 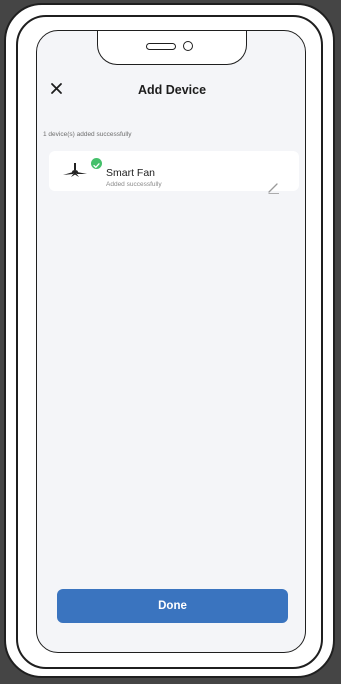 What do you see at coordinates (131, 173) in the screenshot?
I see `device-name: Smart Fan` at bounding box center [131, 173].